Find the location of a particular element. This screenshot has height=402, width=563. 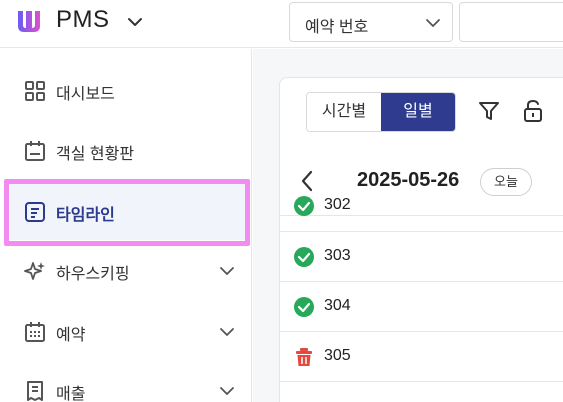

filter-icon is located at coordinates (489, 111).